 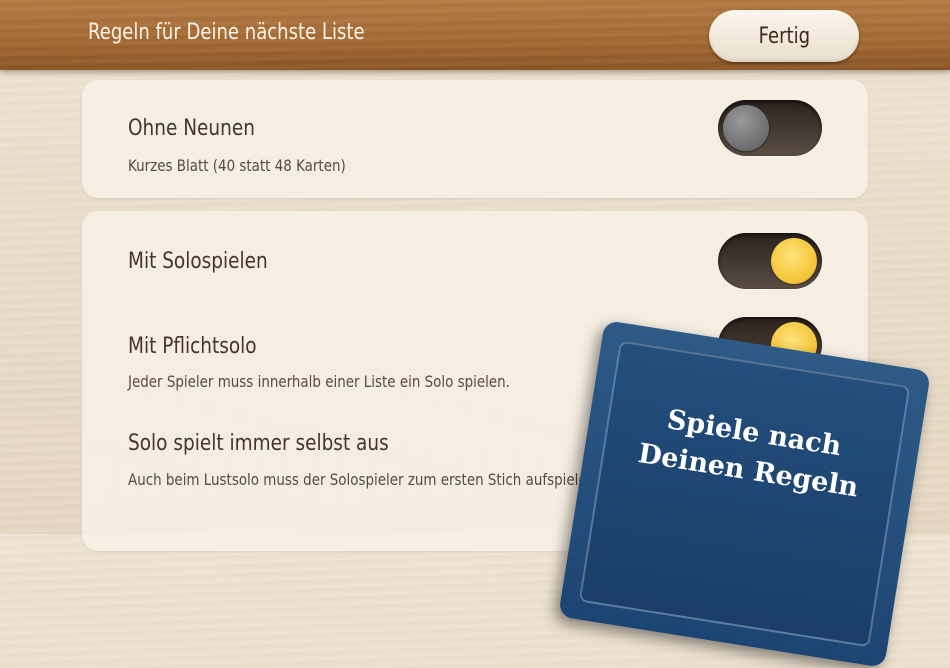 I want to click on page-title: Regeln für Deine nächste Liste, so click(x=226, y=32).